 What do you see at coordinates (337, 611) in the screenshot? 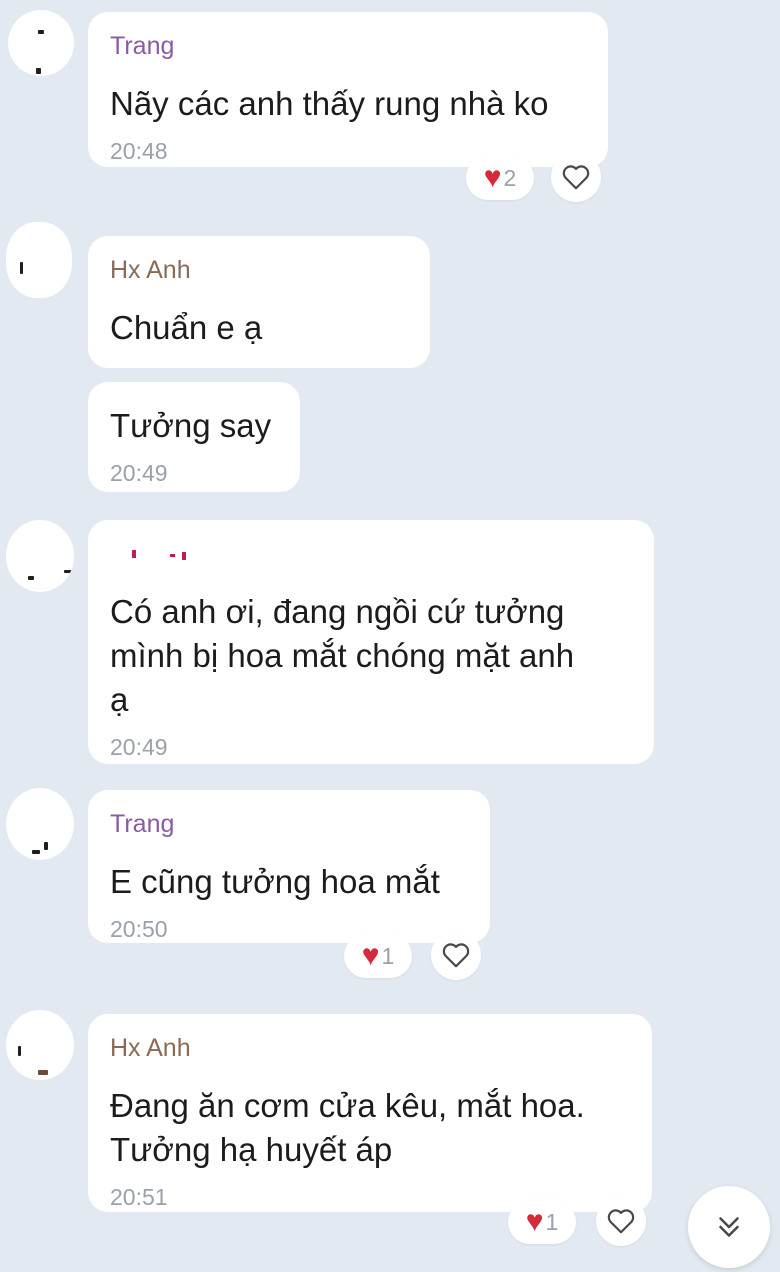
I see `message-text-line: Có anh ơi, đang ngồi cứ tưởng` at bounding box center [337, 611].